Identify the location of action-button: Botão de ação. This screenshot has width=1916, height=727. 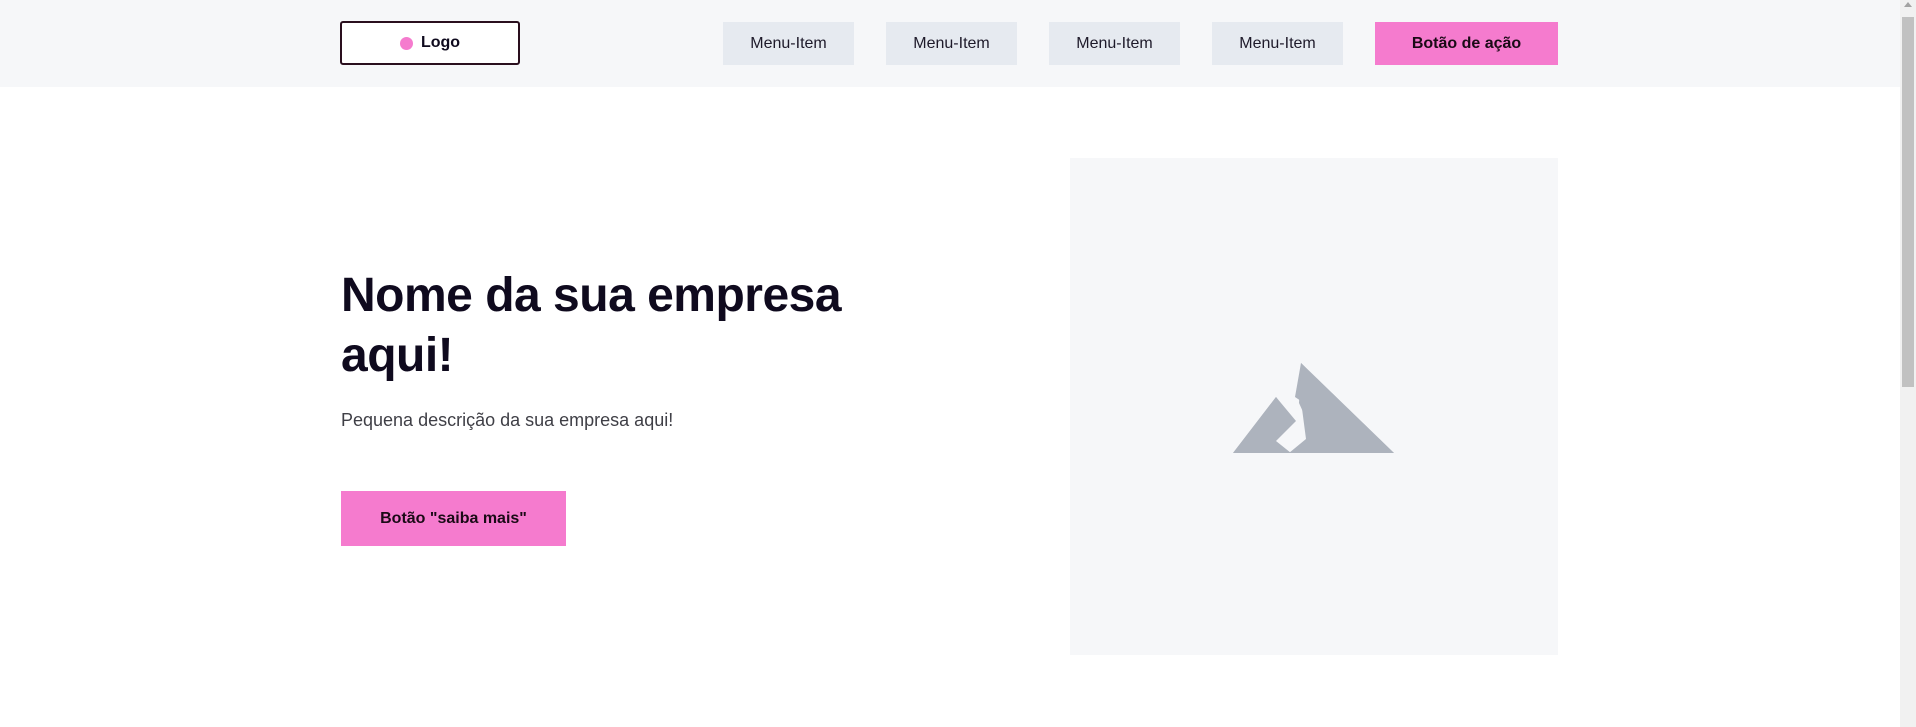
(1466, 43).